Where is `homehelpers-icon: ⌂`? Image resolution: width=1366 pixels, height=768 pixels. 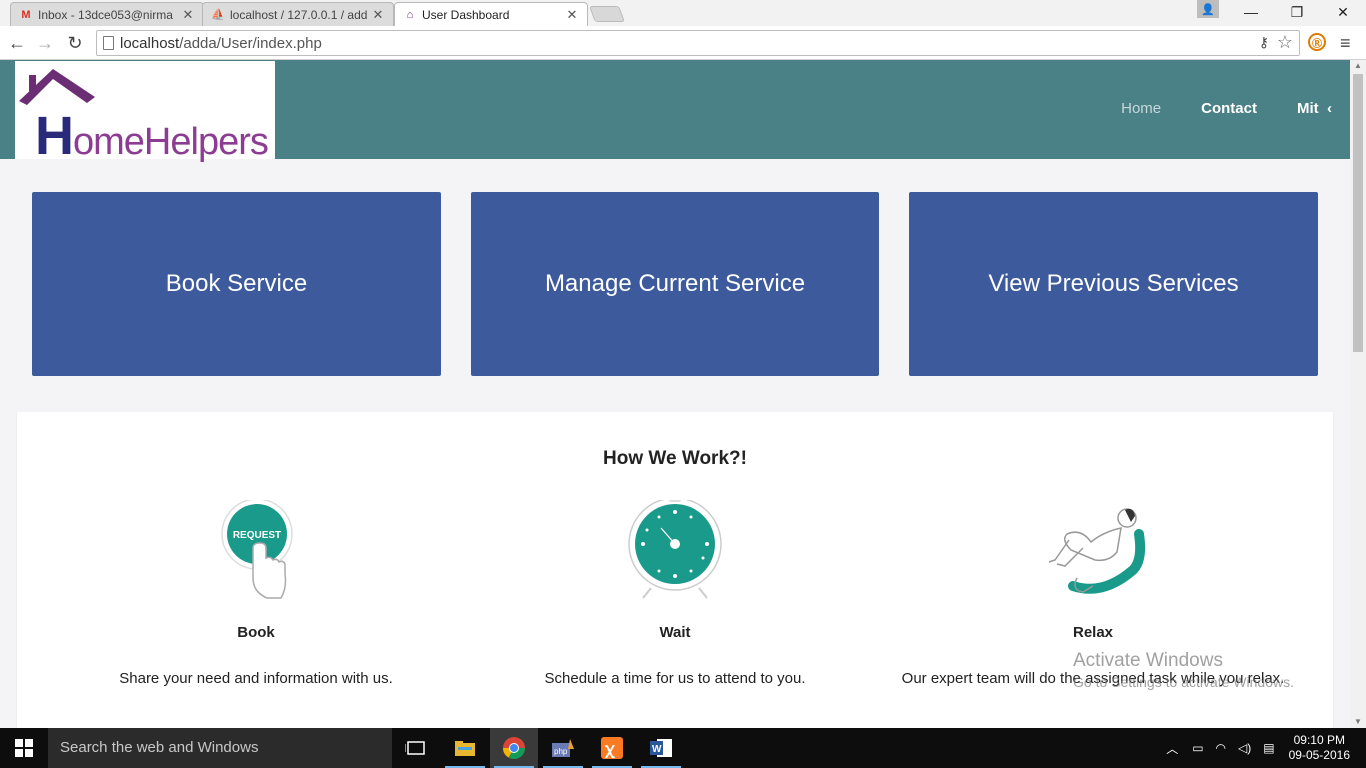 homehelpers-icon: ⌂ is located at coordinates (410, 14).